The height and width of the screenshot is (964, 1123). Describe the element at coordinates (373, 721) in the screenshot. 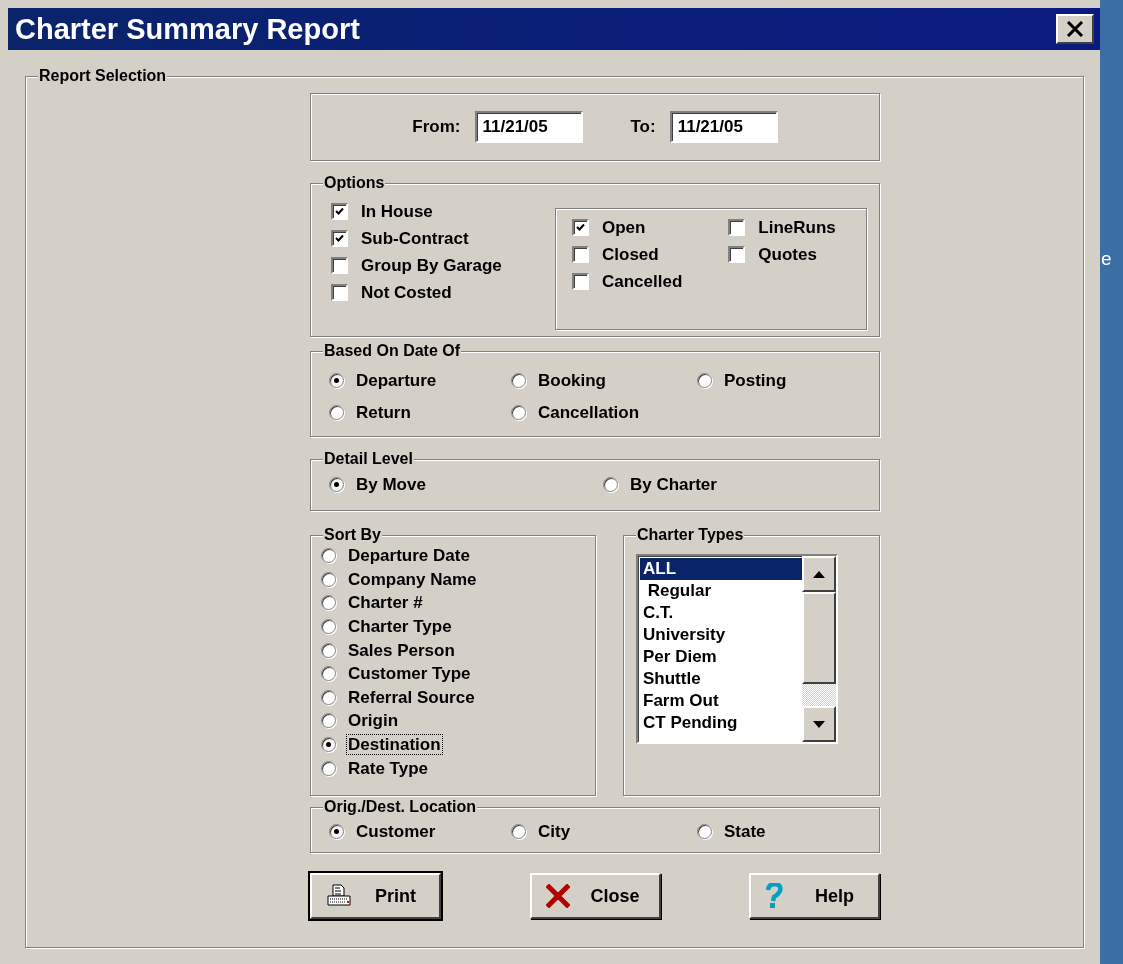

I see `radio-label: Origin` at that location.